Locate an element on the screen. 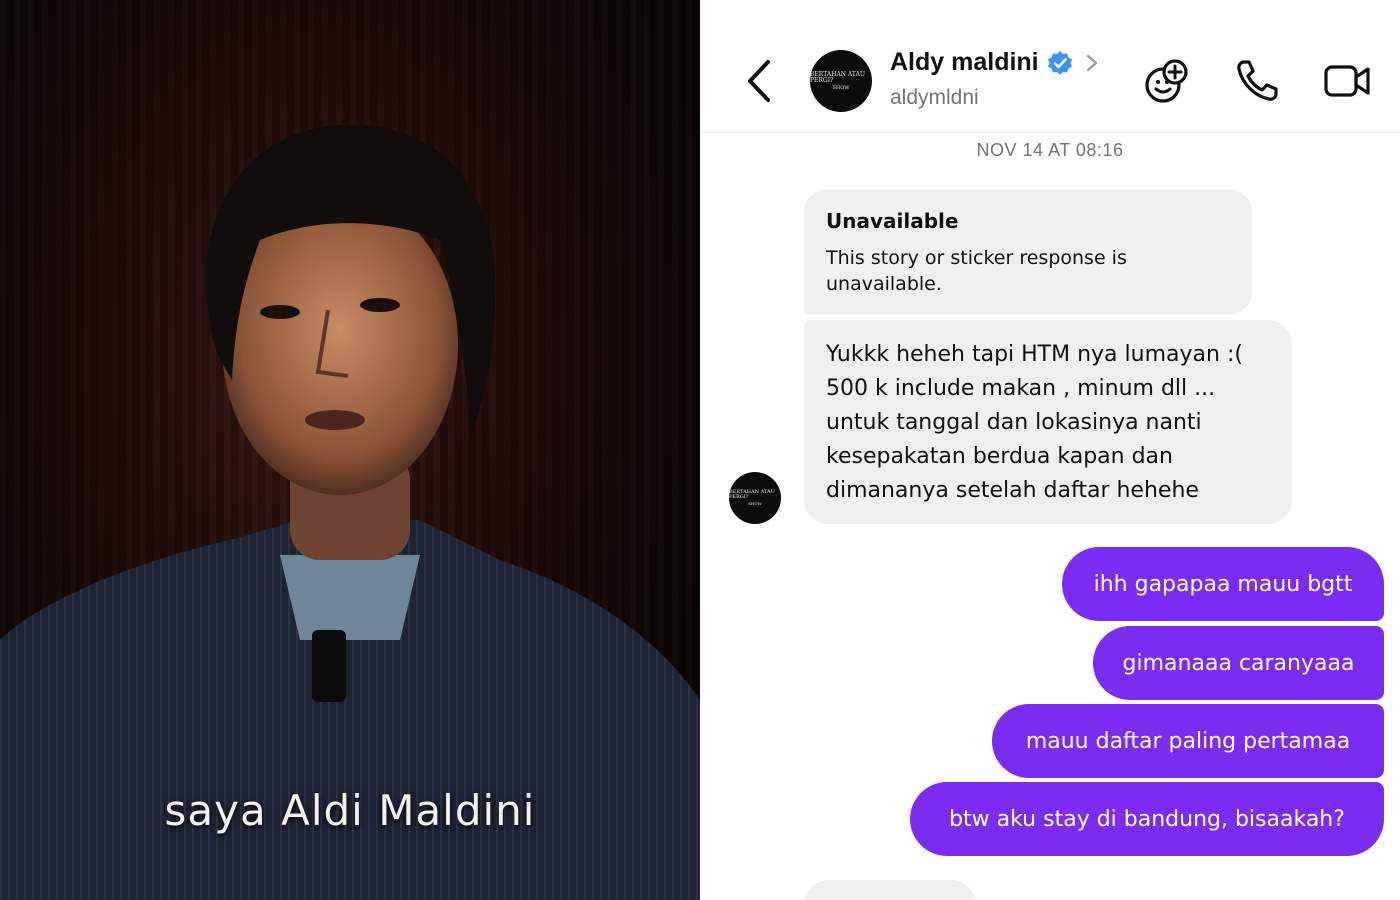  message-timestamp: NOV 14 AT 08:16 is located at coordinates (1050, 150).